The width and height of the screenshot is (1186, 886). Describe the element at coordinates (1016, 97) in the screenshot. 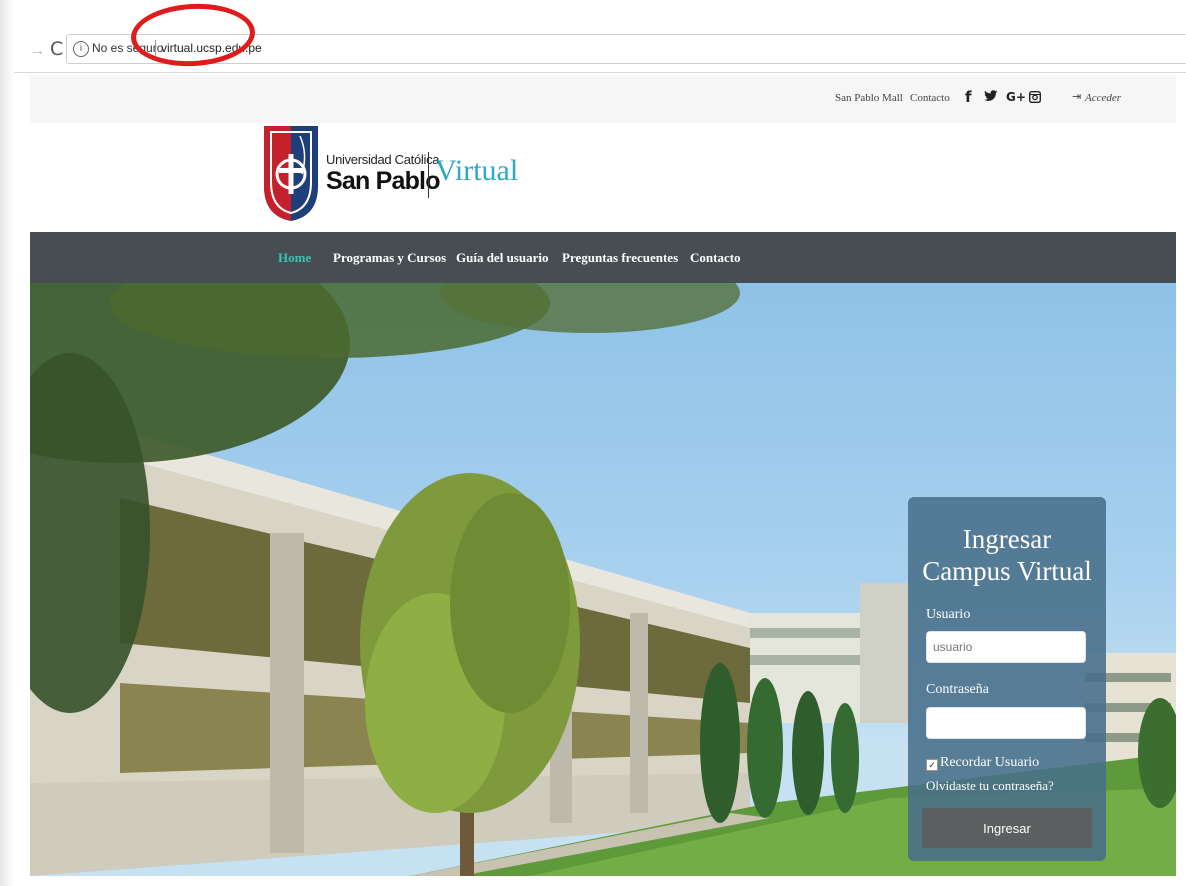

I see `google-plus-icon: G+` at that location.